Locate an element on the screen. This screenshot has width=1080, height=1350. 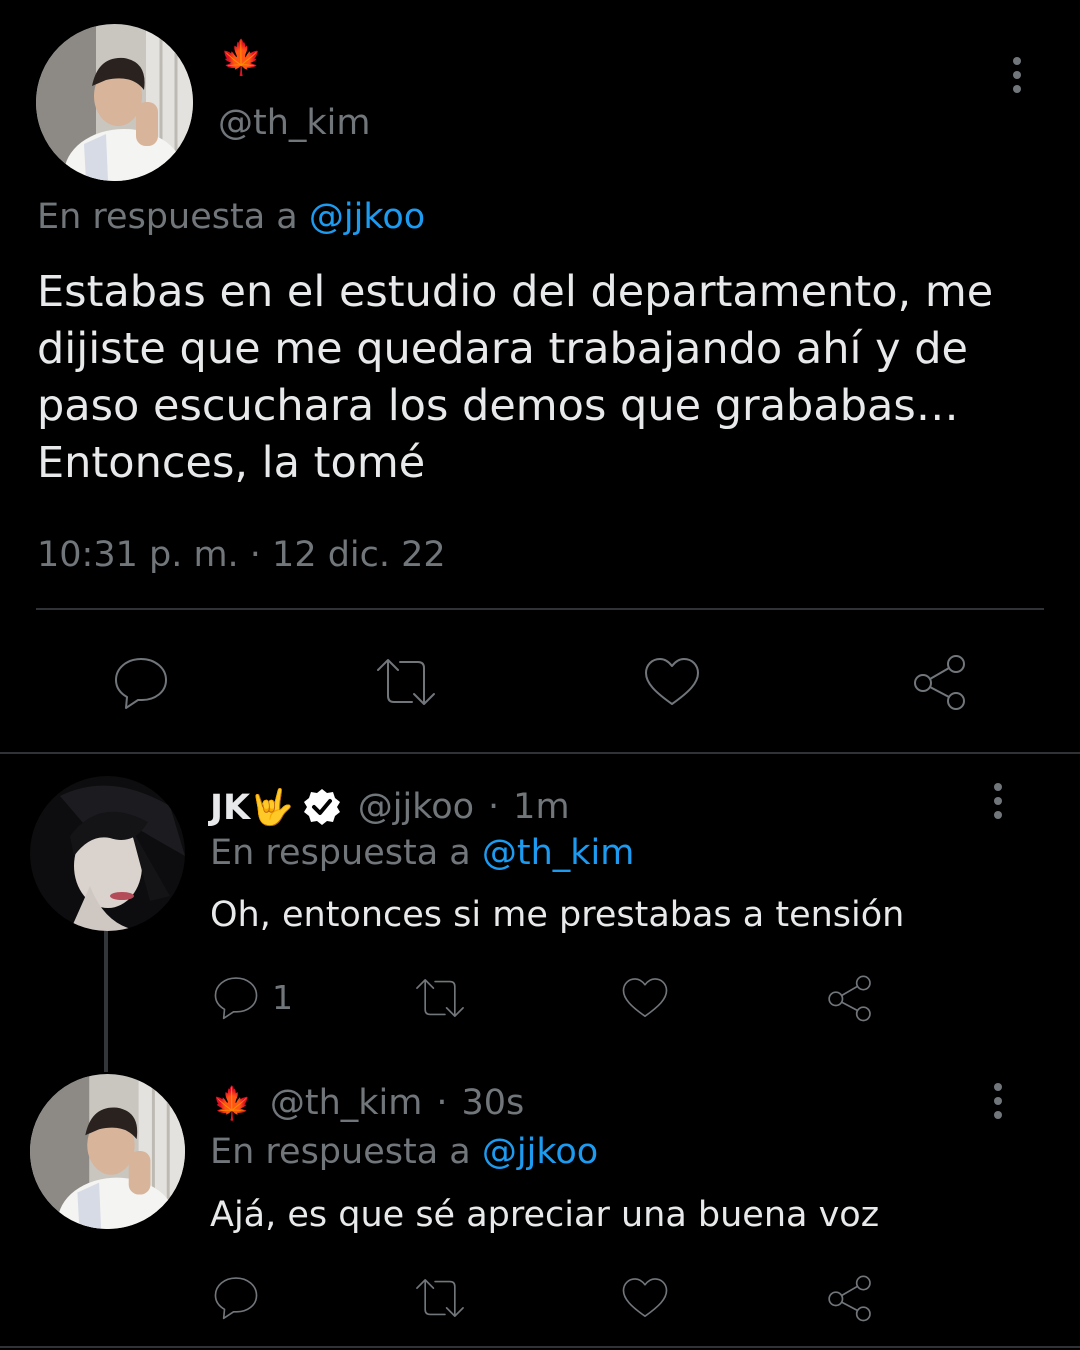
verified-icon is located at coordinates (322, 807).